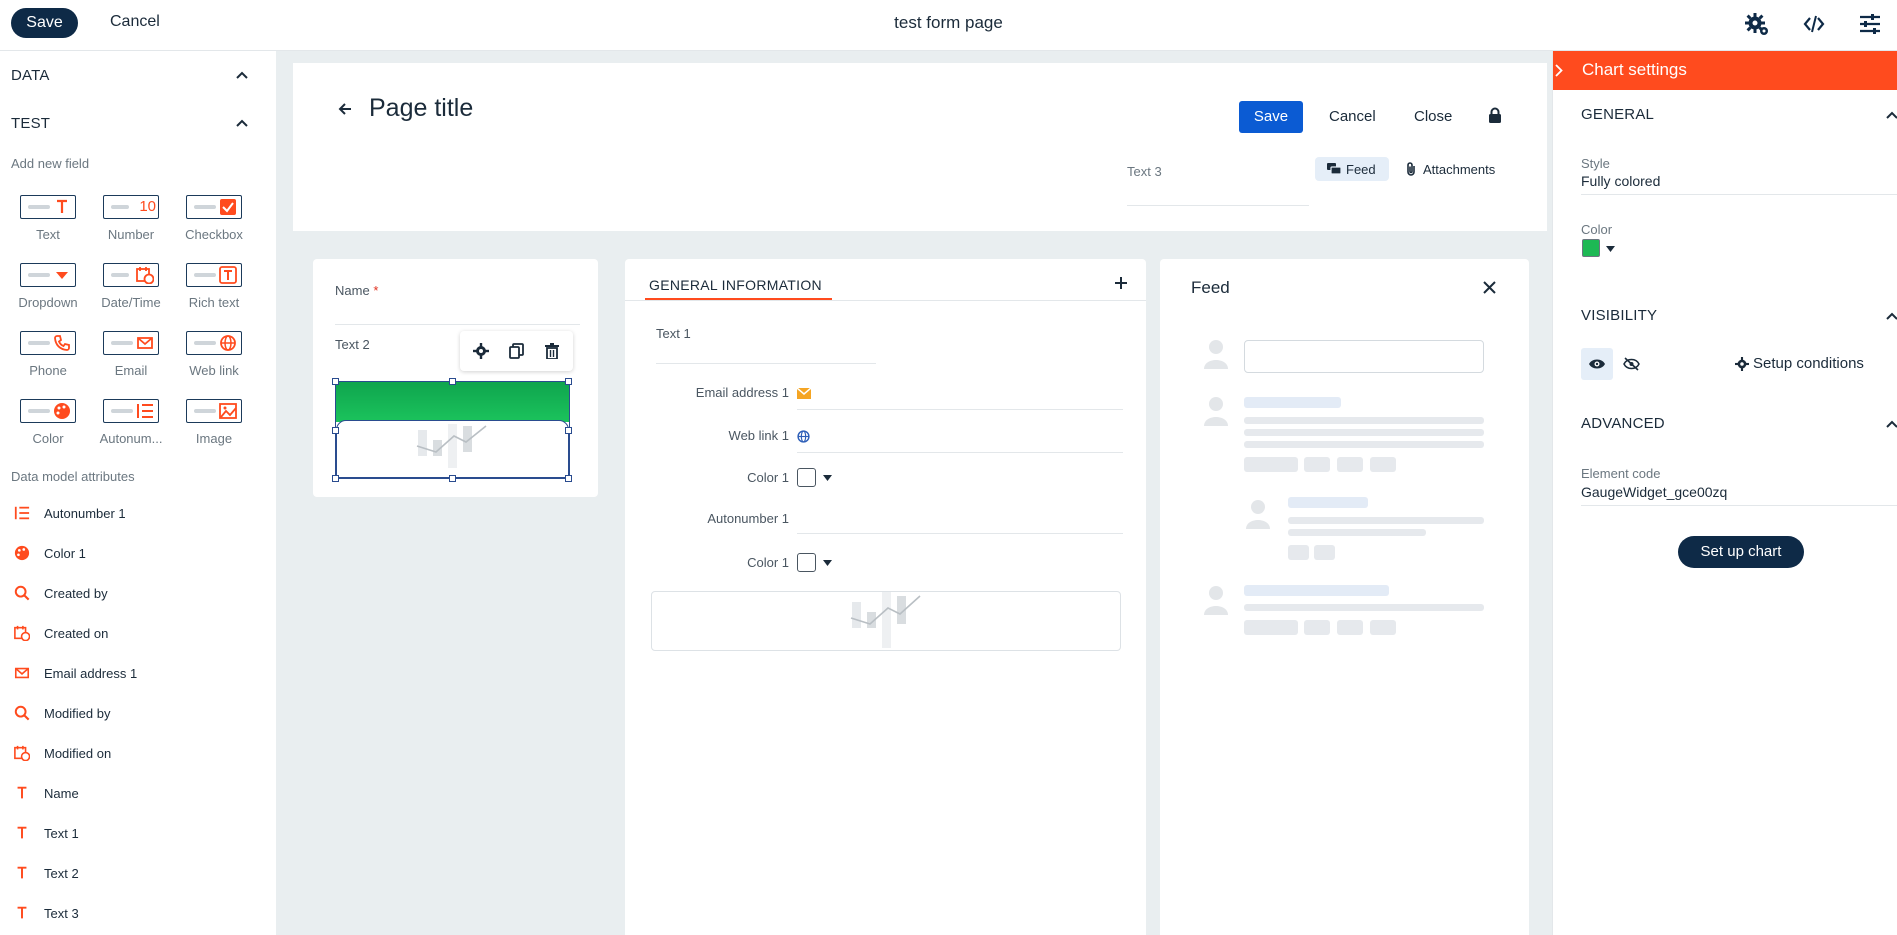 The height and width of the screenshot is (935, 1897). Describe the element at coordinates (61, 873) in the screenshot. I see `attr-label: Text 2` at that location.